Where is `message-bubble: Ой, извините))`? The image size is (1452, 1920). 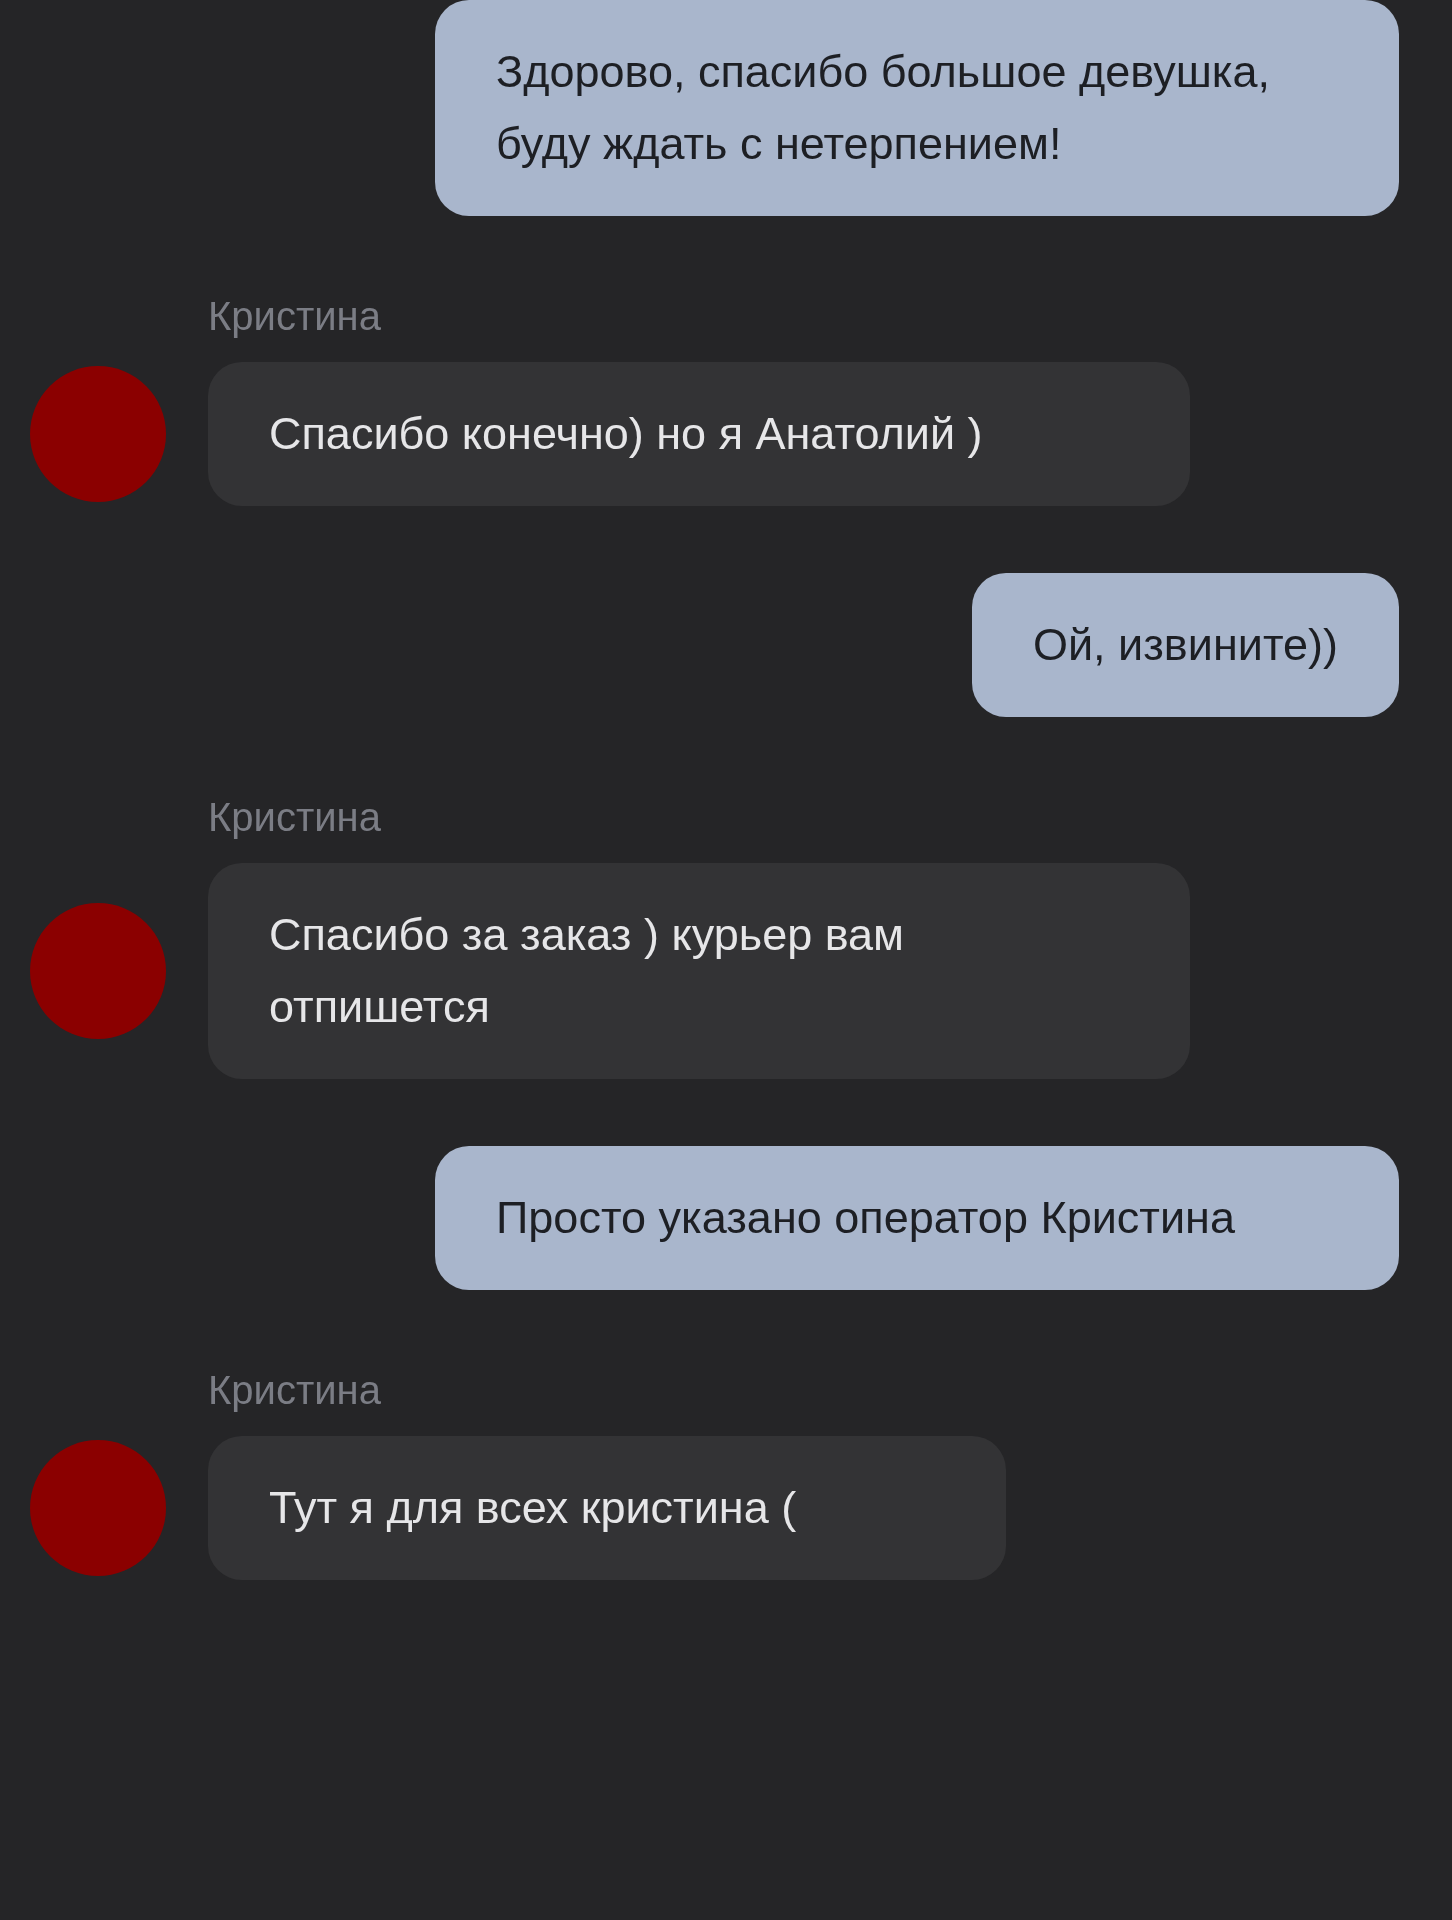
message-bubble: Ой, извините)) is located at coordinates (1185, 645).